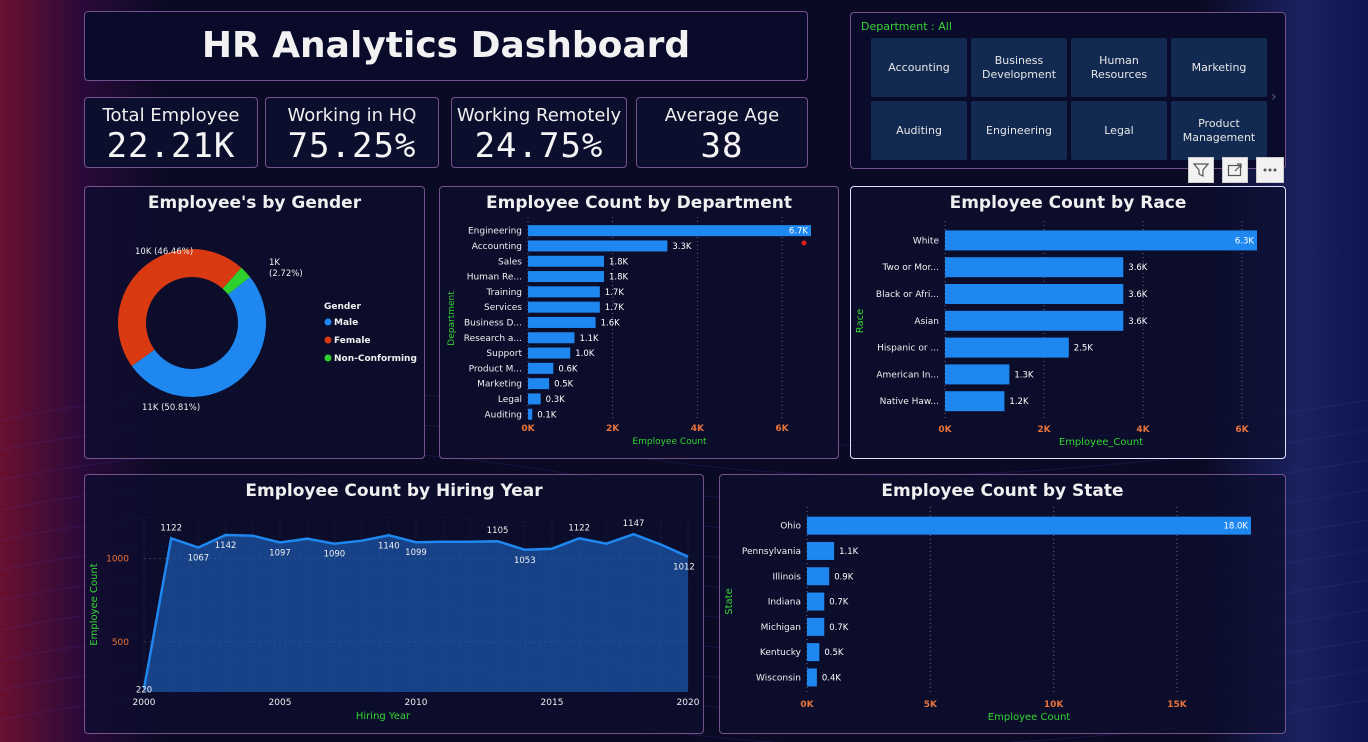 This screenshot has width=1368, height=742. What do you see at coordinates (503, 293) in the screenshot?
I see `y-category-label: Training` at bounding box center [503, 293].